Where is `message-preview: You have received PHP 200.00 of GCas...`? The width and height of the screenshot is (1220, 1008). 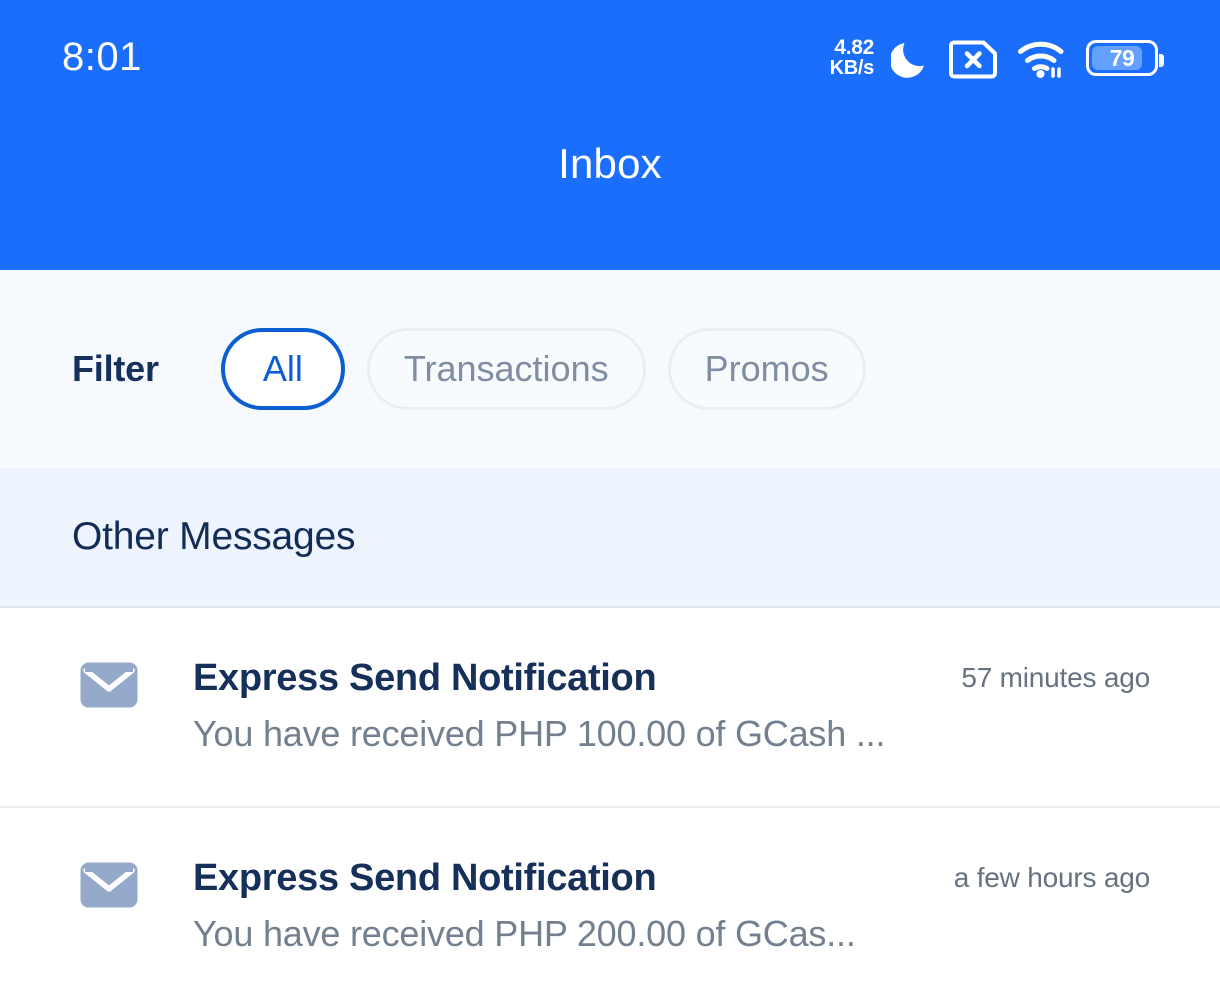
message-preview: You have received PHP 200.00 of GCas... is located at coordinates (524, 933).